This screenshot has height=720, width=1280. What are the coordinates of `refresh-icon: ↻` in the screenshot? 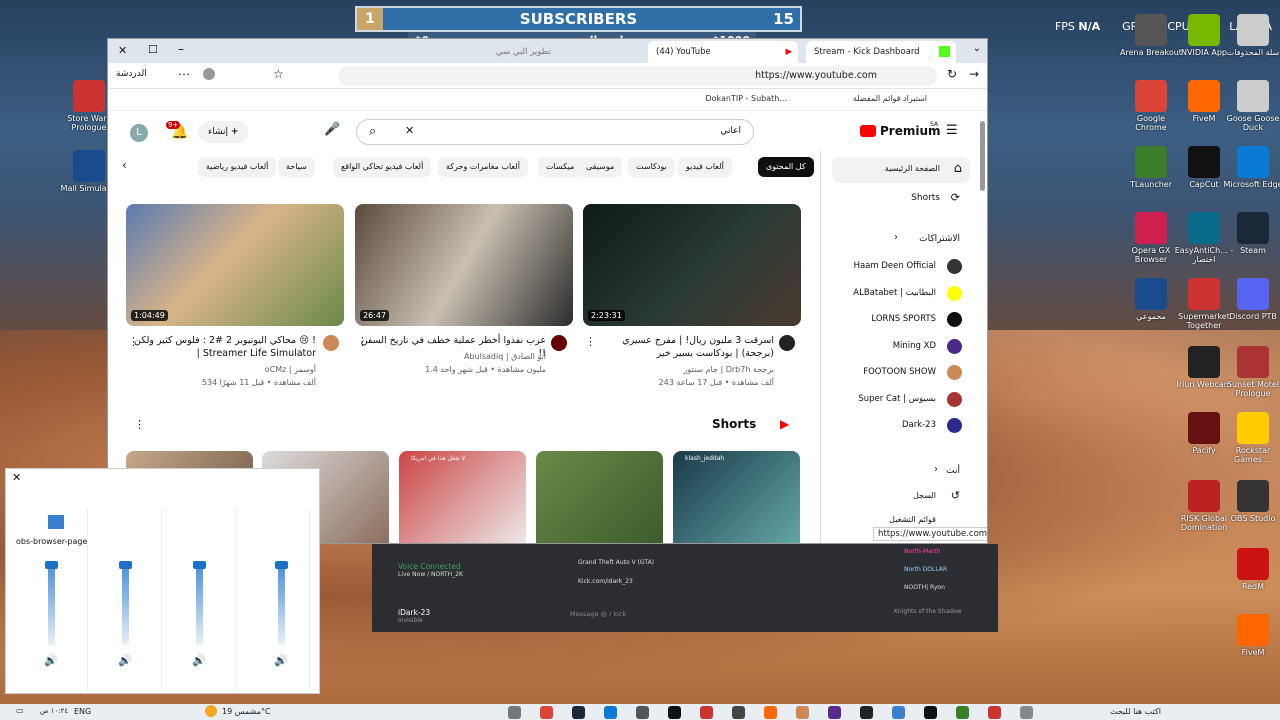 It's located at (952, 74).